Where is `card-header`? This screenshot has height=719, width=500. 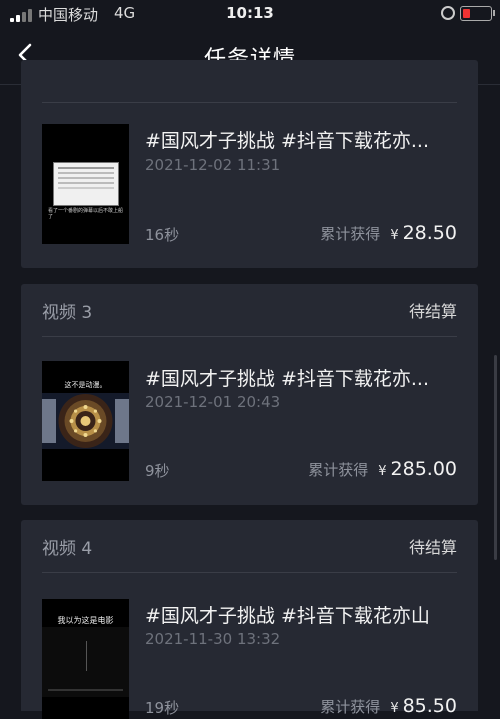 card-header is located at coordinates (249, 81).